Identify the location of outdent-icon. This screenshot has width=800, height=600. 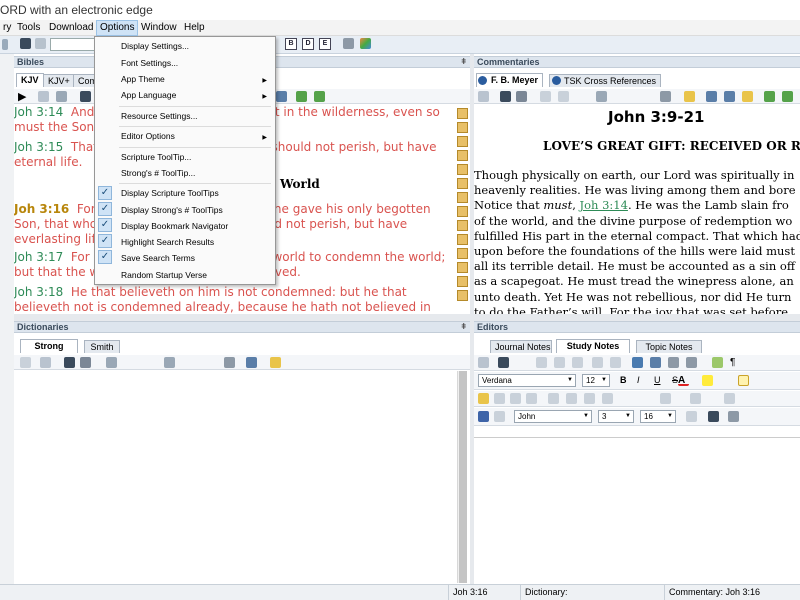
(607, 398).